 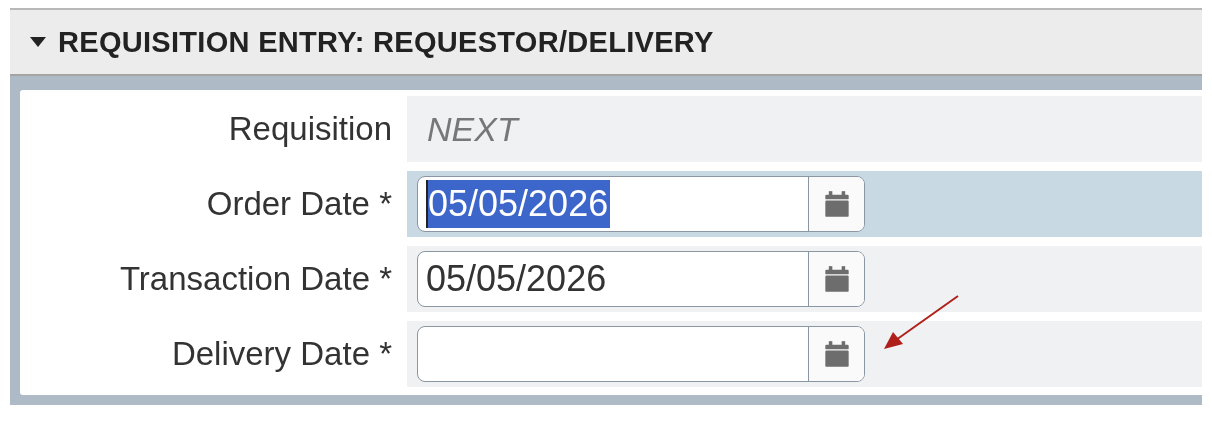 I want to click on field-label: Order Date *, so click(x=299, y=204).